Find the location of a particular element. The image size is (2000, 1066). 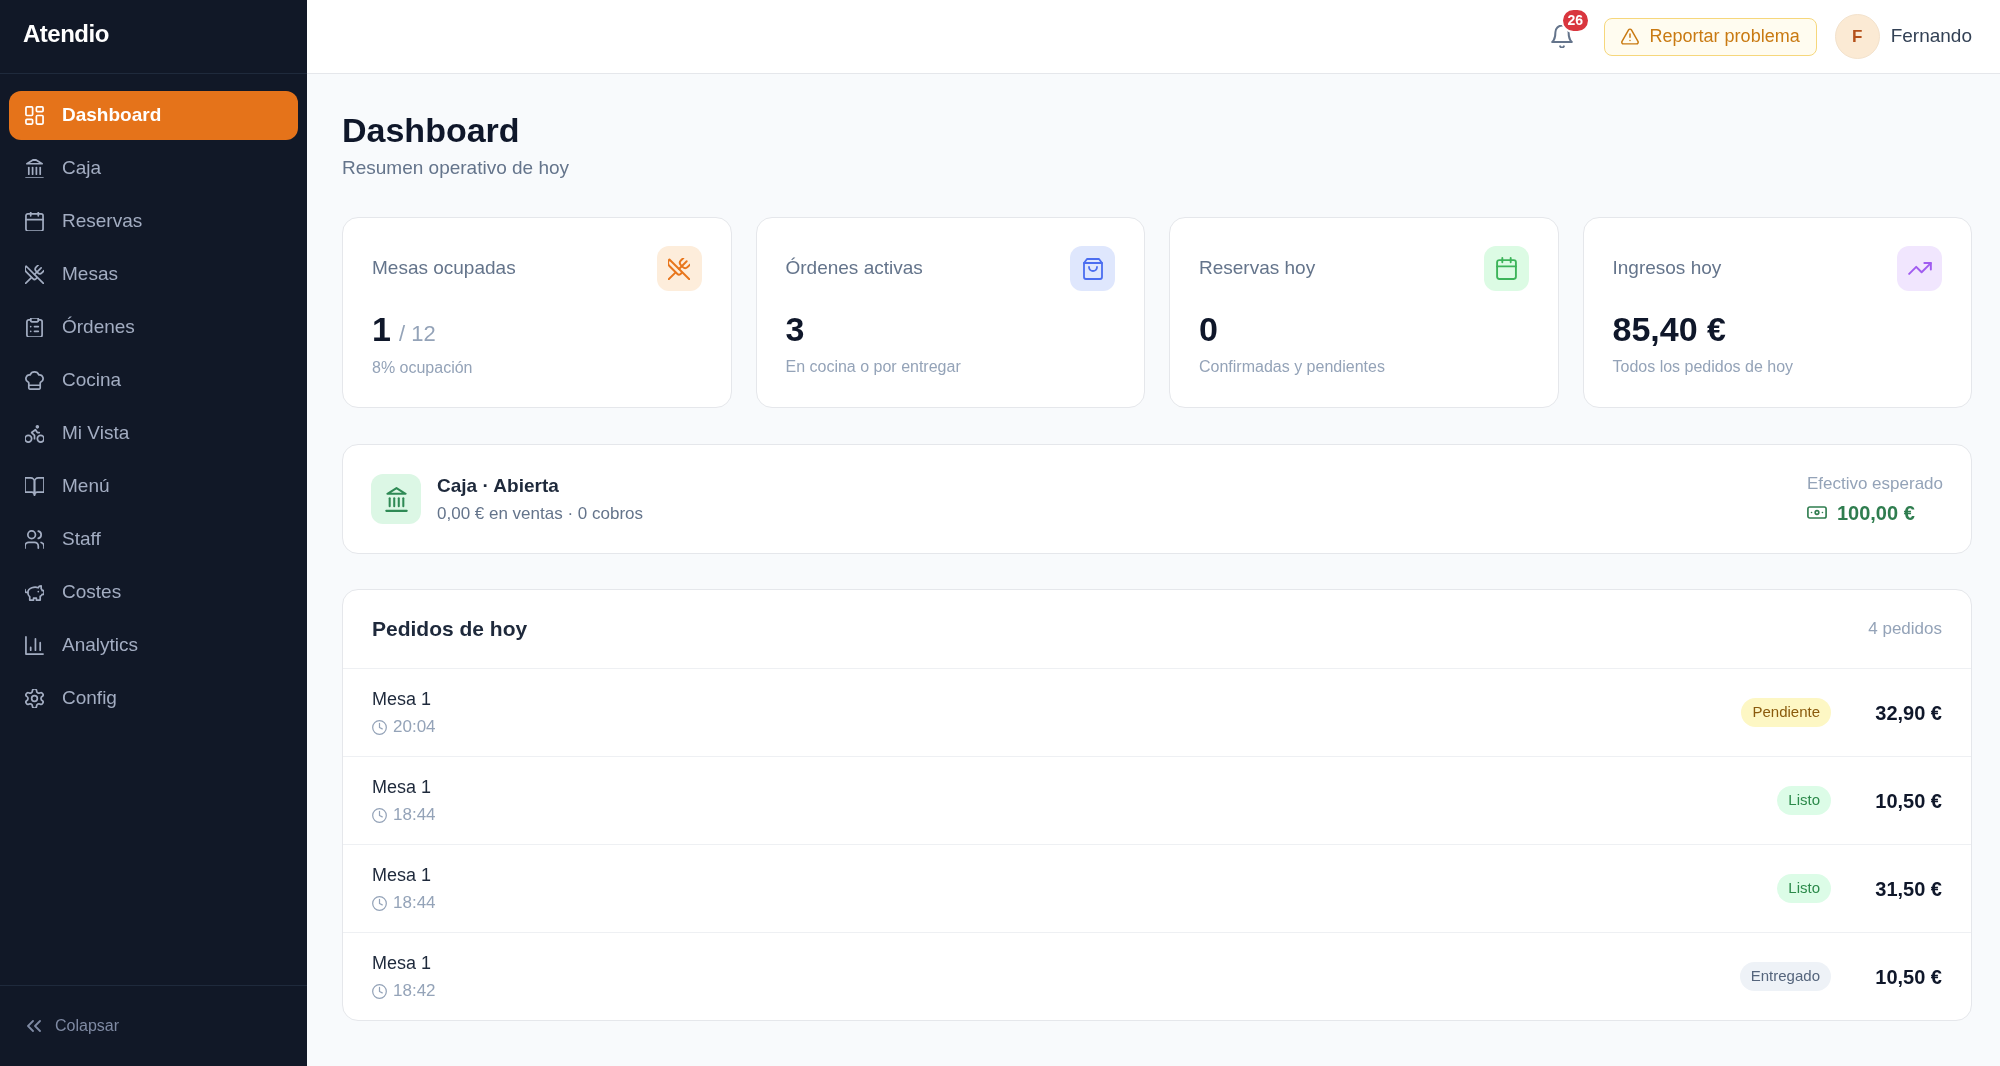

stat-note: 8% ocupación is located at coordinates (423, 368).